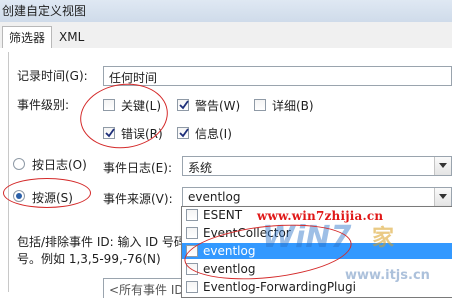 Image resolution: width=452 pixels, height=298 pixels. I want to click on tab-strip: 筛选器 XML, so click(226, 36).